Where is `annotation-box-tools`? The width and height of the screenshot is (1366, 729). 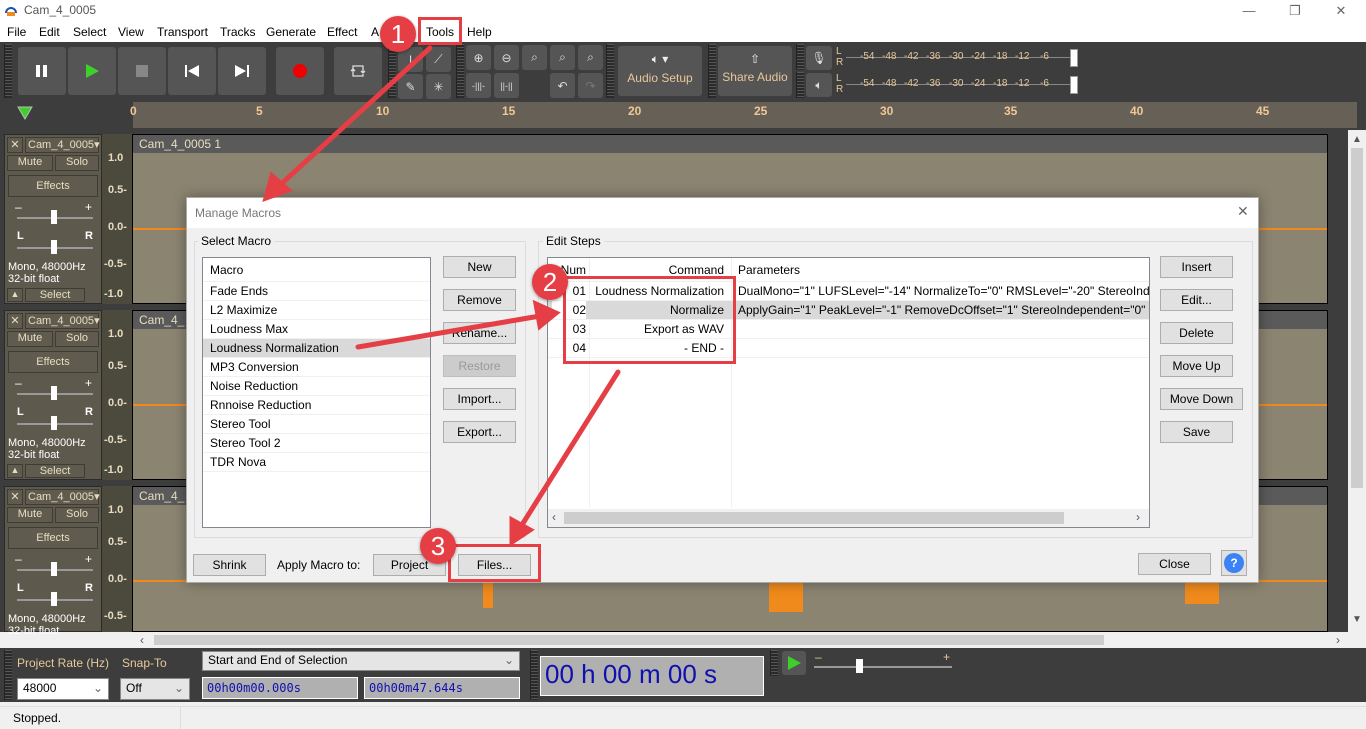 annotation-box-tools is located at coordinates (440, 31).